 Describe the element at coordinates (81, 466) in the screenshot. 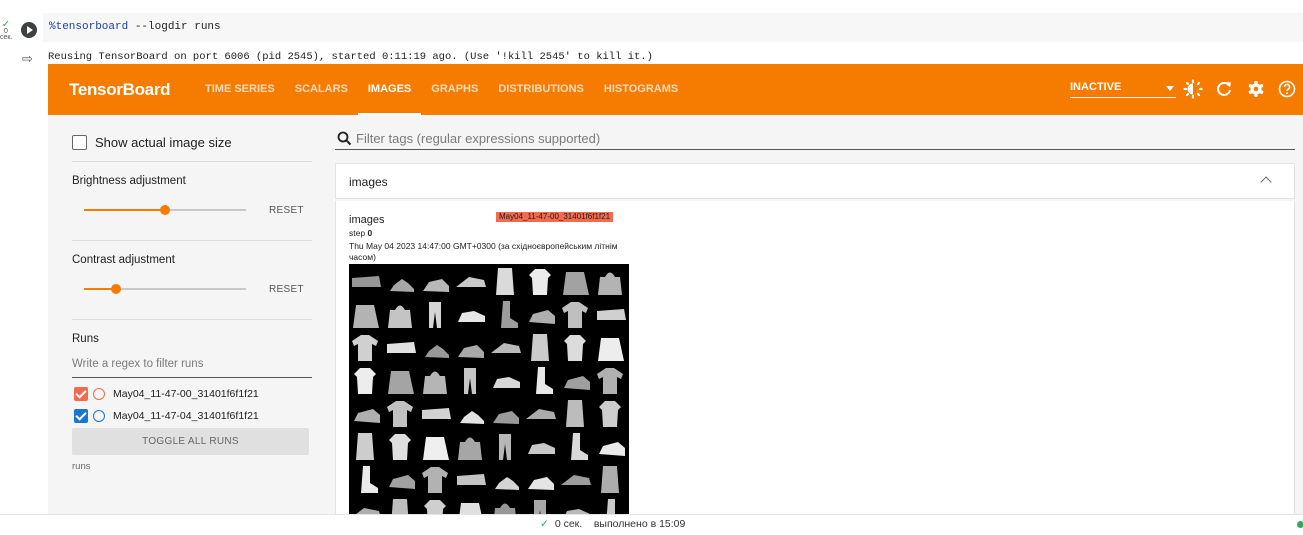

I see `runs-footer-label: runs` at that location.